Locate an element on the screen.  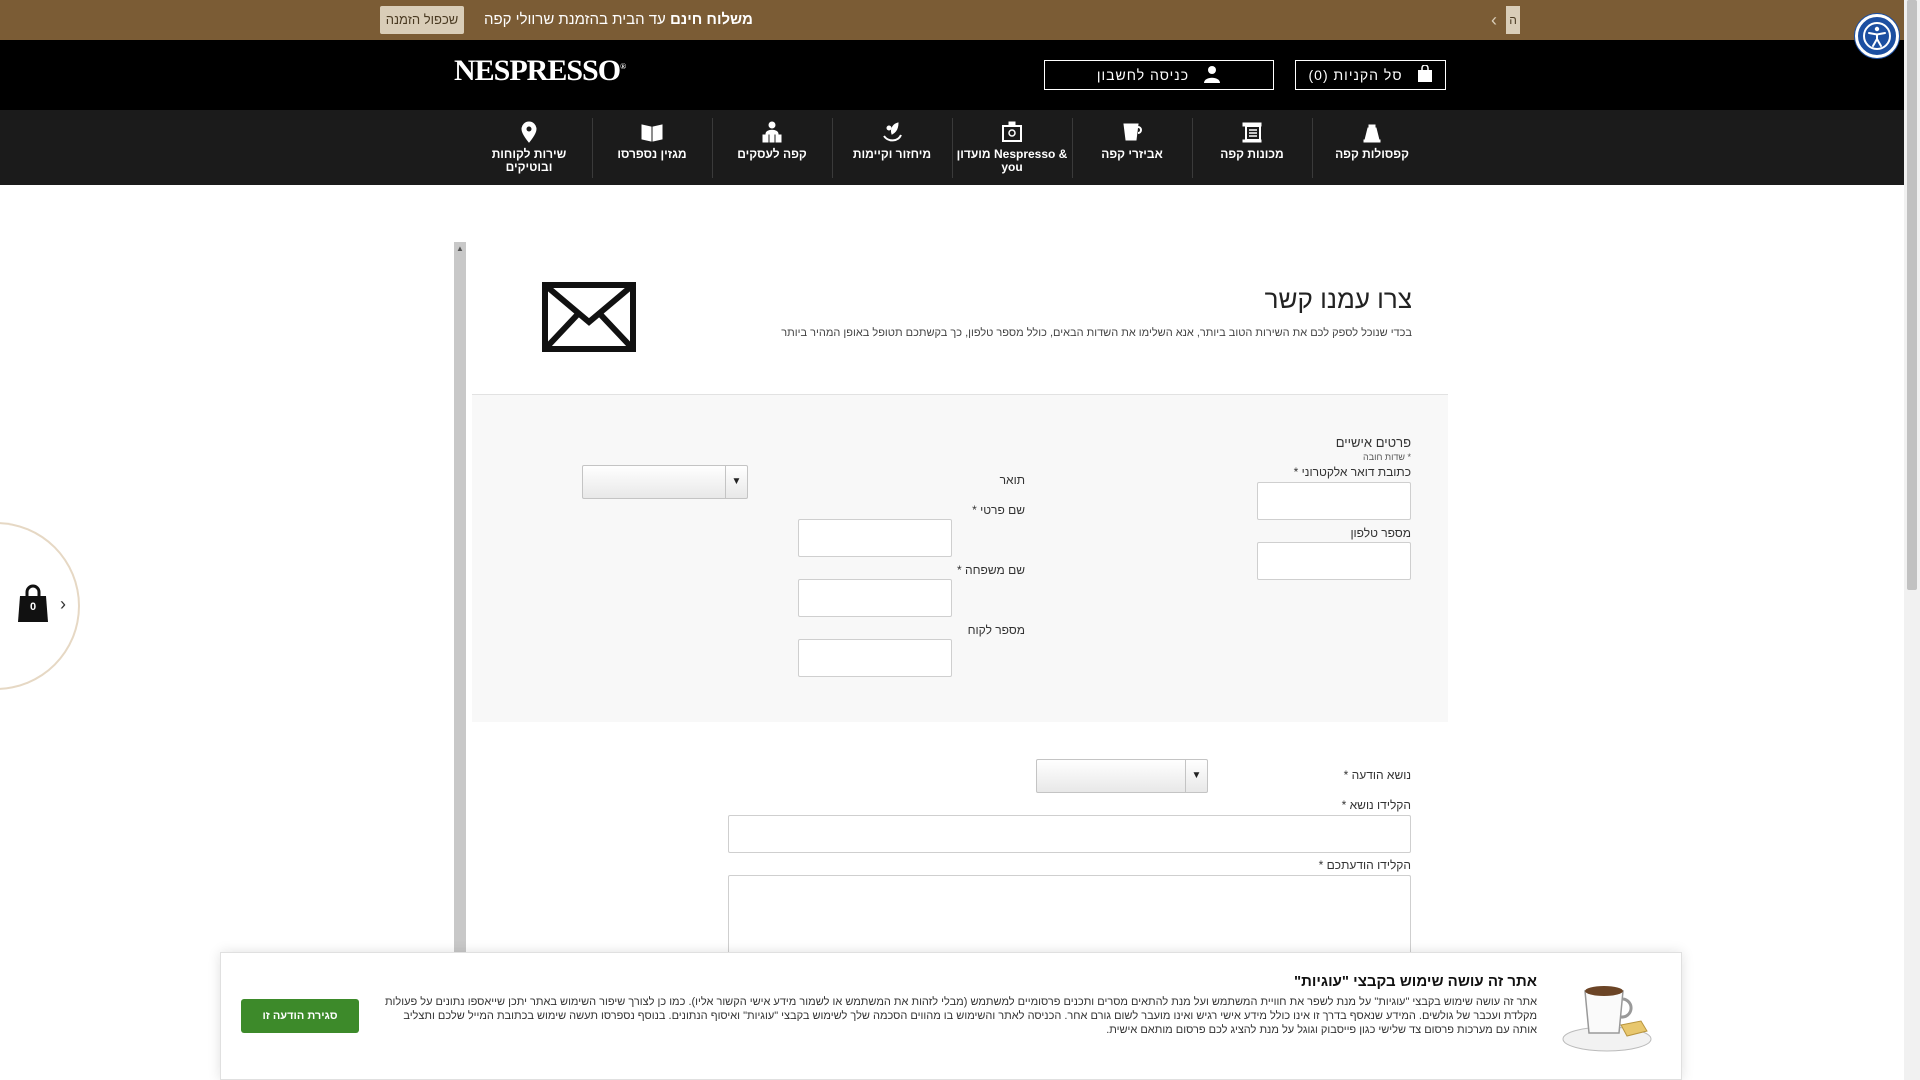
account-login-button: כניסה לחשבון is located at coordinates (1159, 75).